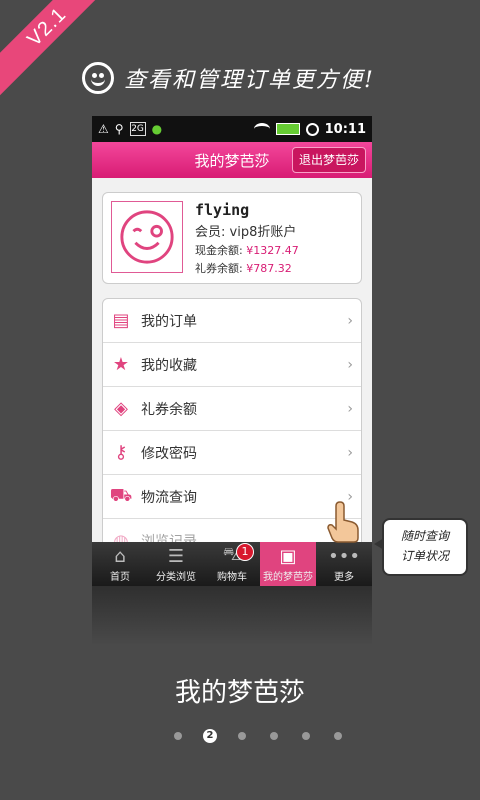 The width and height of the screenshot is (480, 800). What do you see at coordinates (121, 320) in the screenshot?
I see `order-icon: ▤` at bounding box center [121, 320].